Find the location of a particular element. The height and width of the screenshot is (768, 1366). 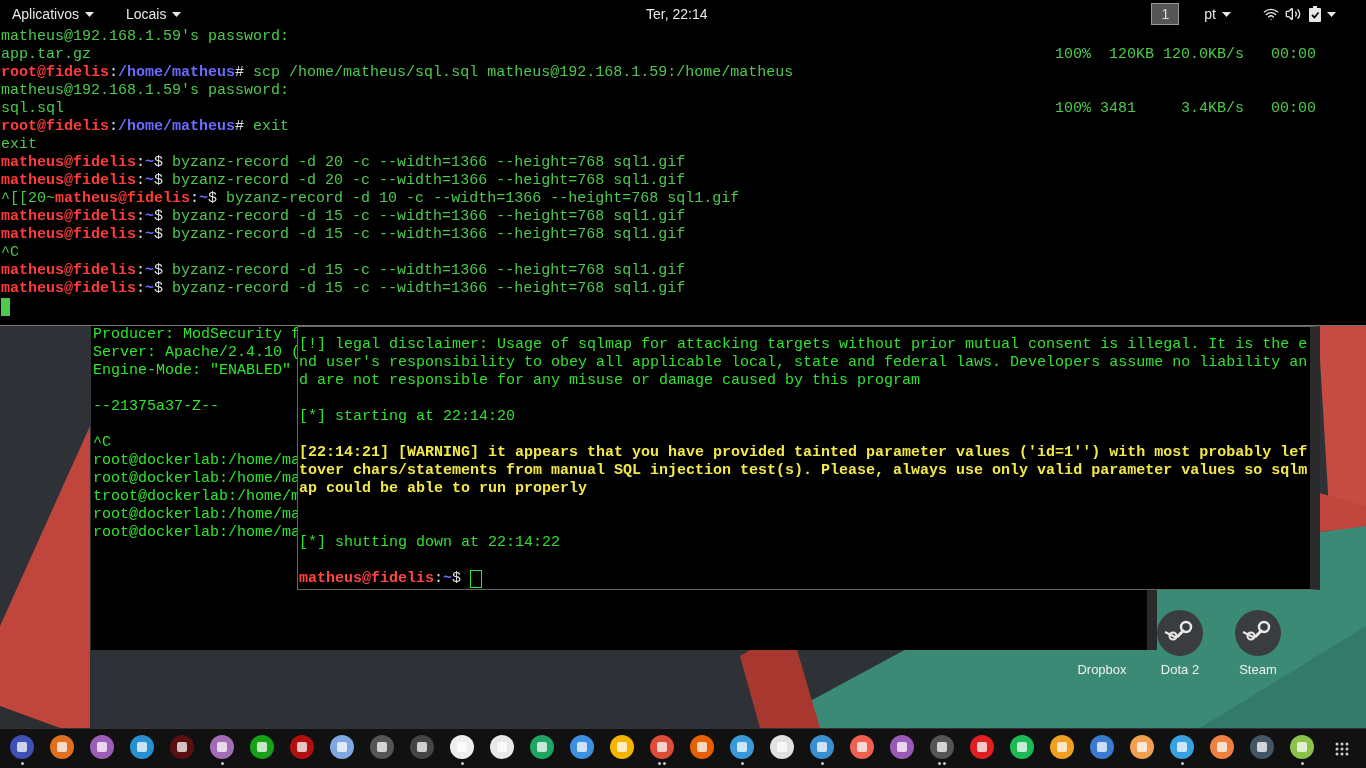

terminal-line: [!] legal disclaimer: Usage of sqlmap for attacking targets without prior mutual consent is illegal. It is the end user's responsibility to obey all applicable local, state and federal laws. Developers assume no liability and are not responsible for any misuse or damage caused by this program is located at coordinates (804, 363).